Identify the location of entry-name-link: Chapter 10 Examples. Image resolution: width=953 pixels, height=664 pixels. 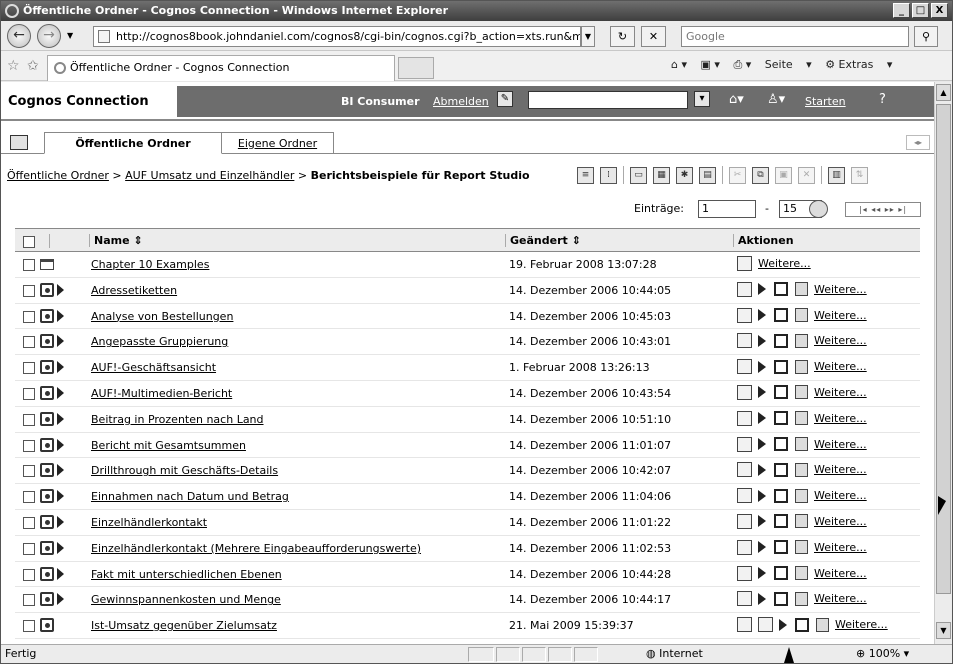
(150, 264).